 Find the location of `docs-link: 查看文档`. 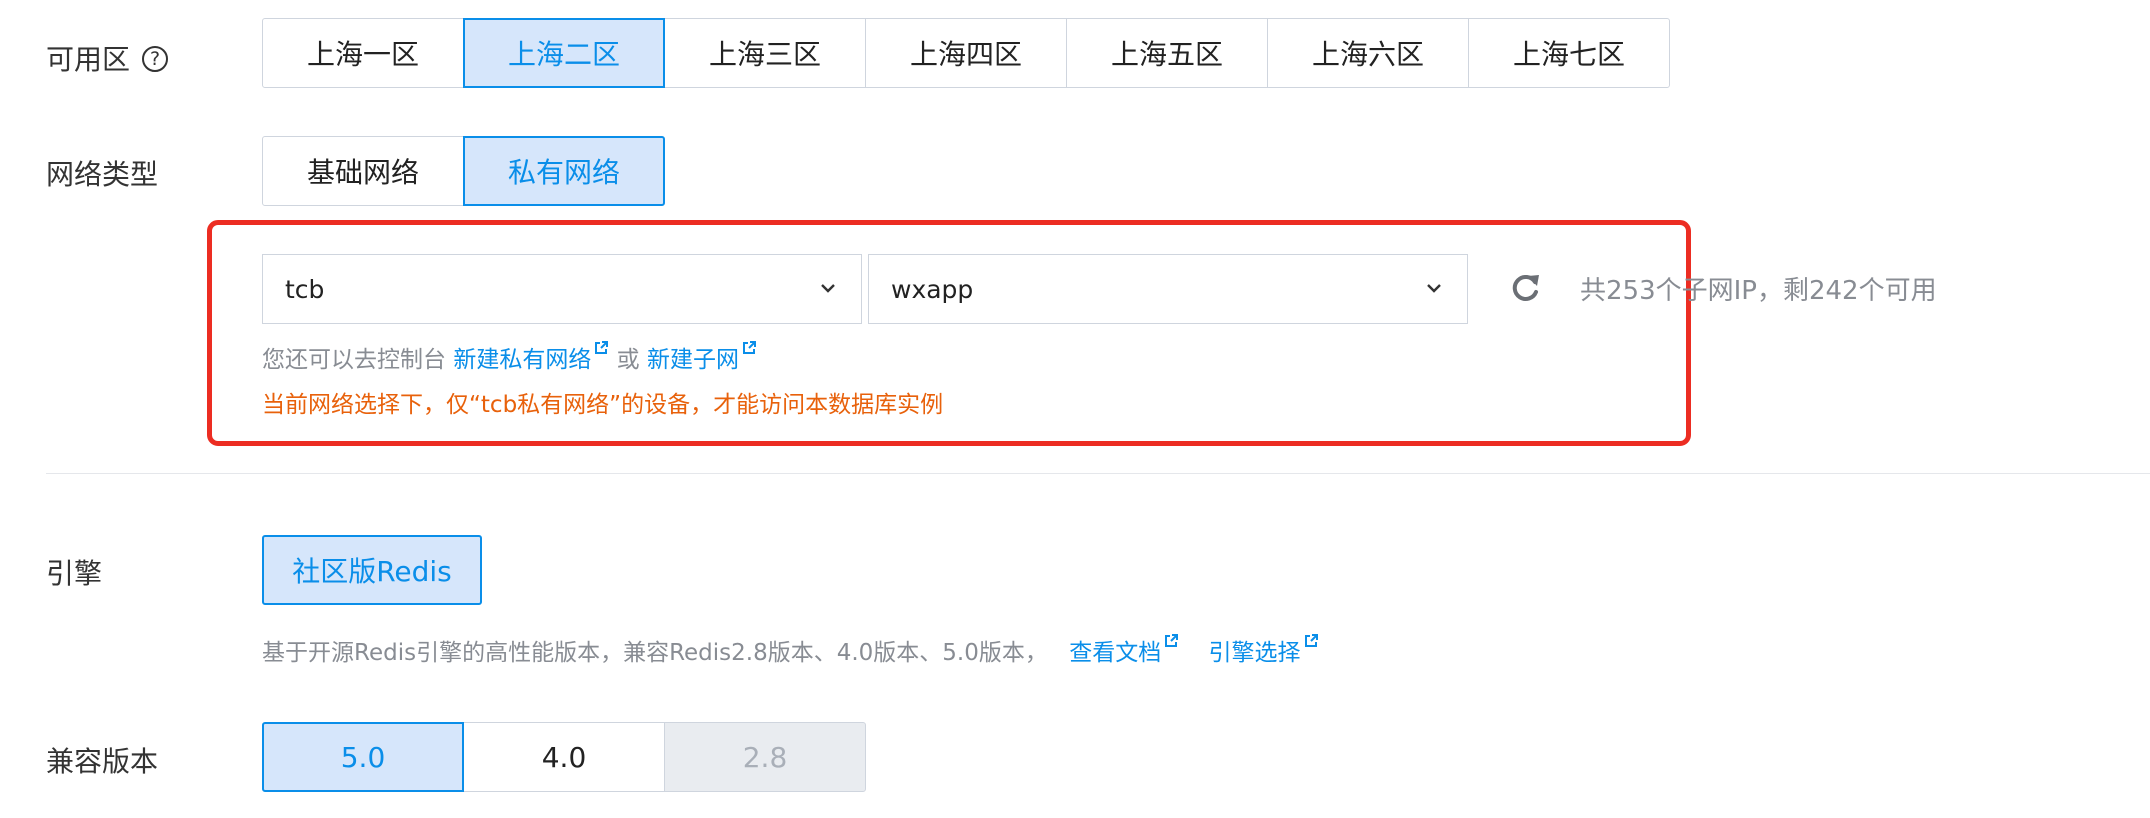

docs-link: 查看文档 is located at coordinates (1124, 650).